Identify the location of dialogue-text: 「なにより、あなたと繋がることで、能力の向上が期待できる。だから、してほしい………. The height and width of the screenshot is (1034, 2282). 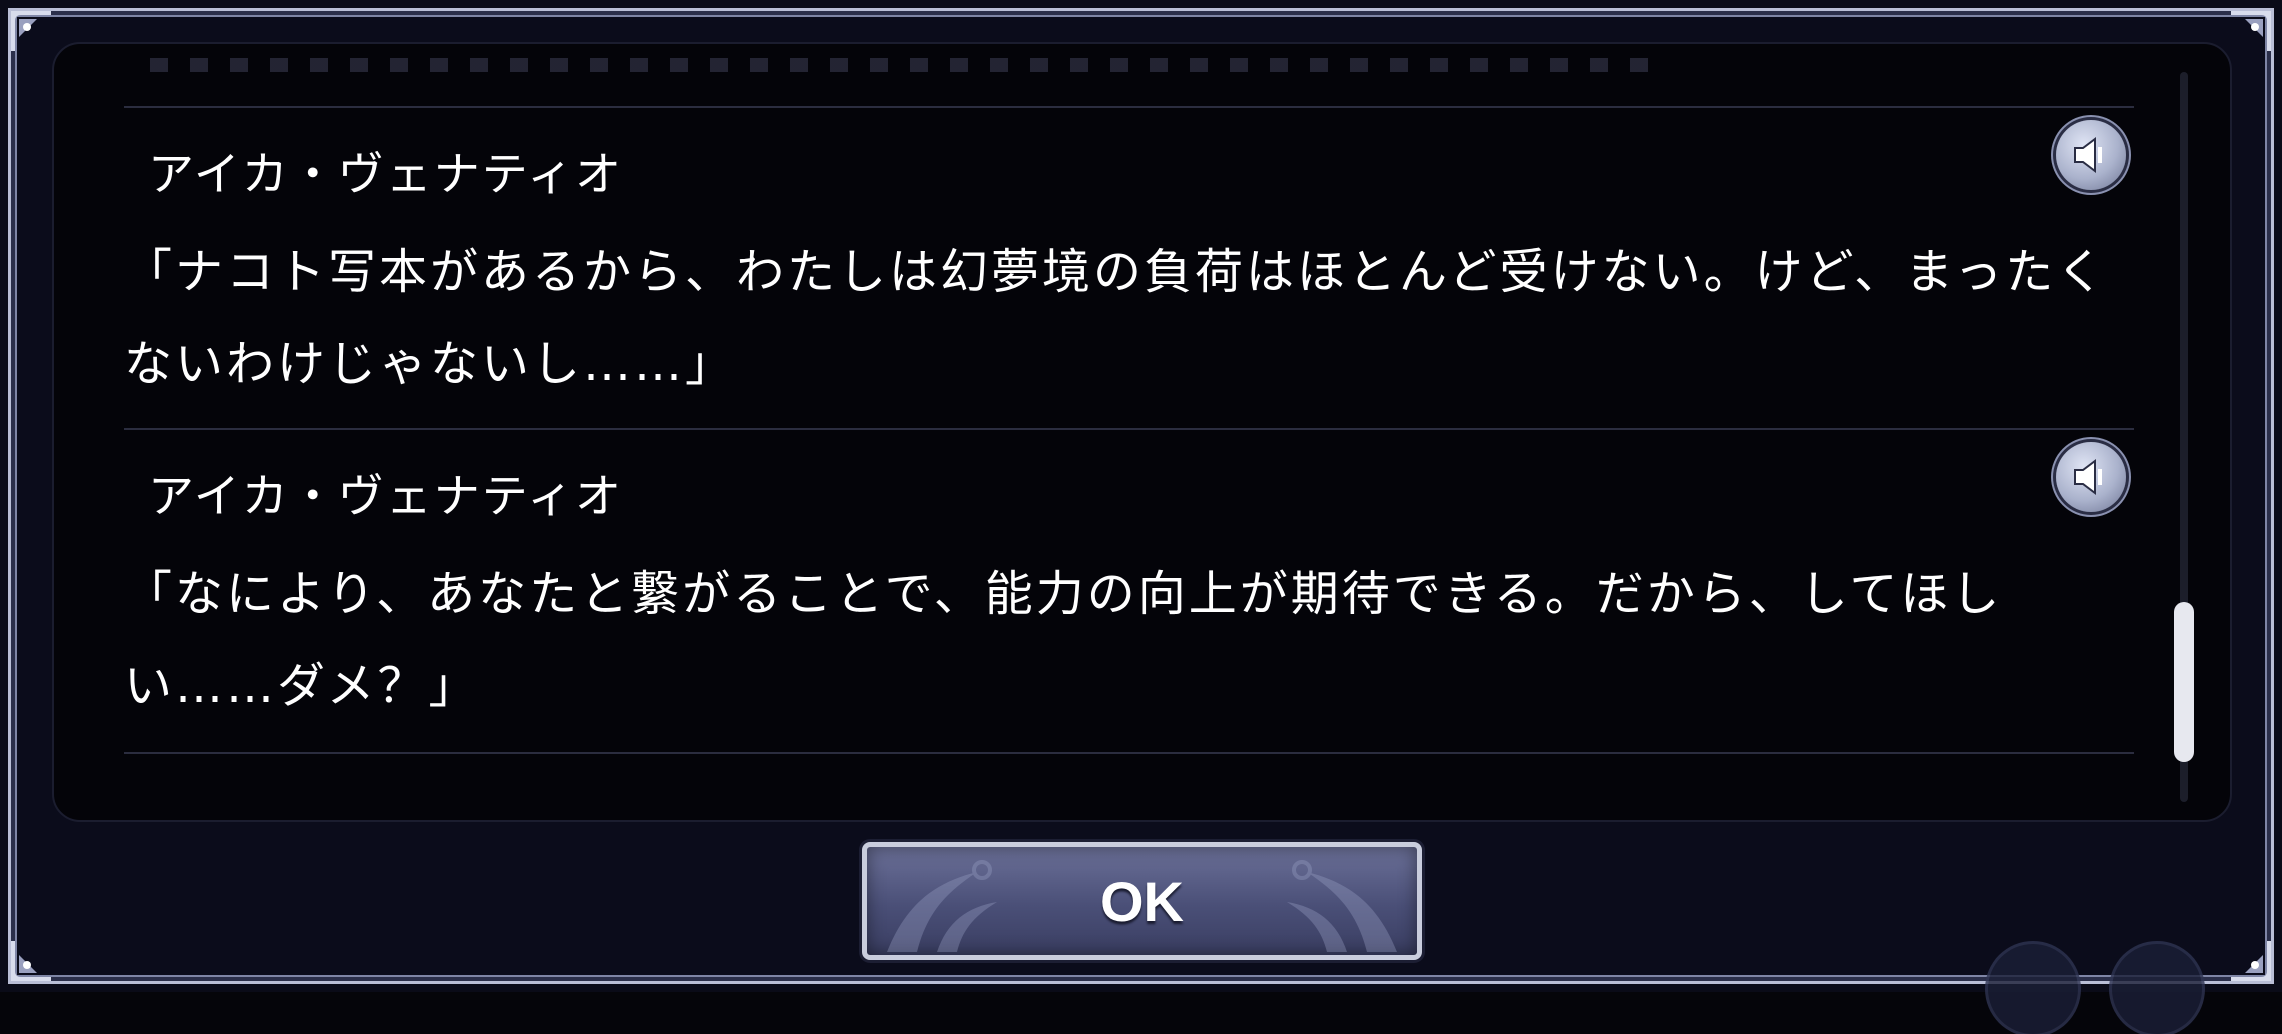
(1063, 640).